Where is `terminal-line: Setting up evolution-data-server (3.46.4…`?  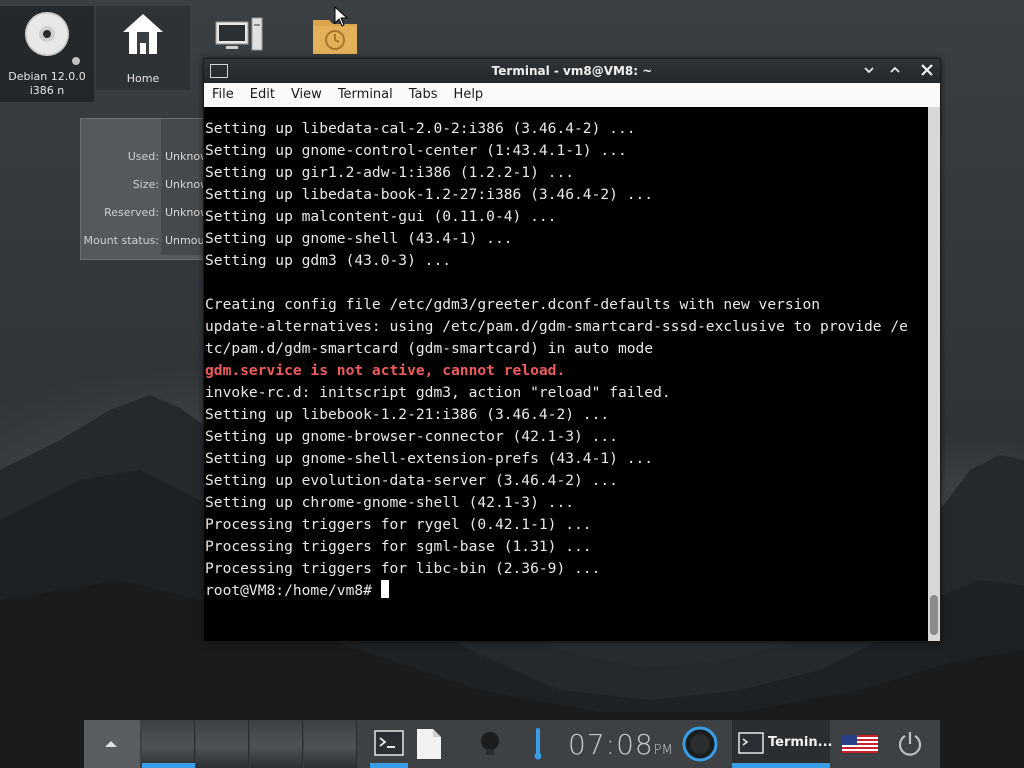
terminal-line: Setting up evolution-data-server (3.46.4… is located at coordinates (411, 480).